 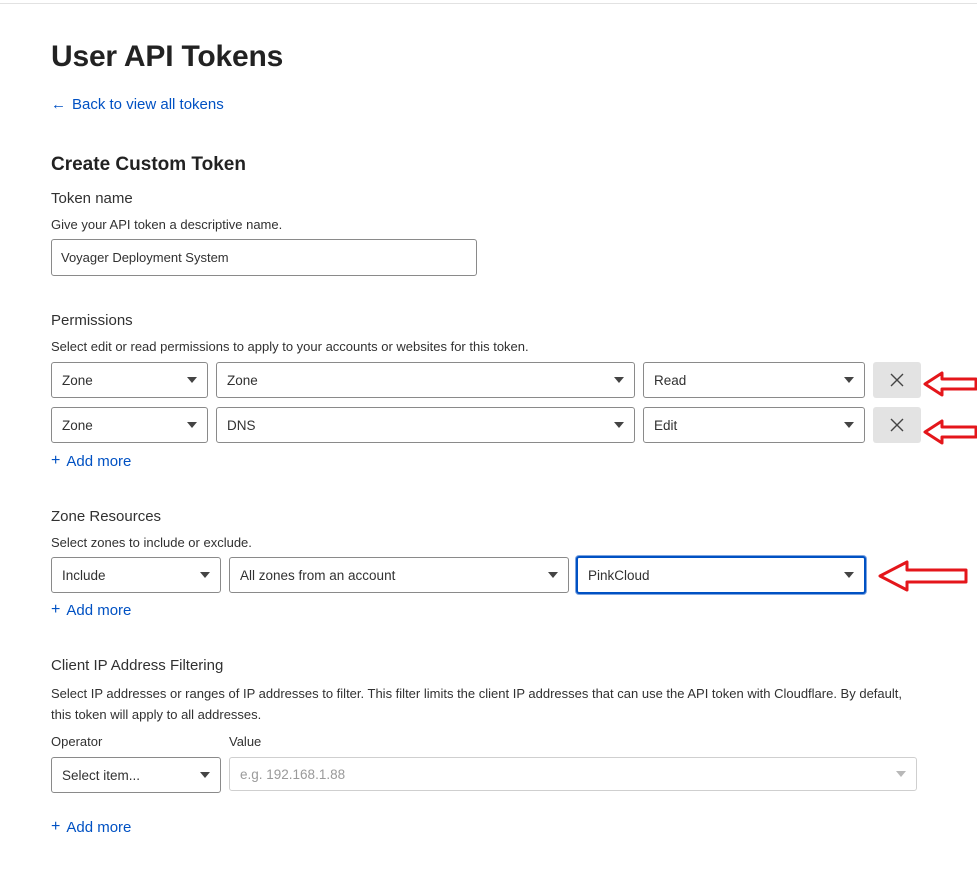 I want to click on permission-resource-value: Zone, so click(x=242, y=380).